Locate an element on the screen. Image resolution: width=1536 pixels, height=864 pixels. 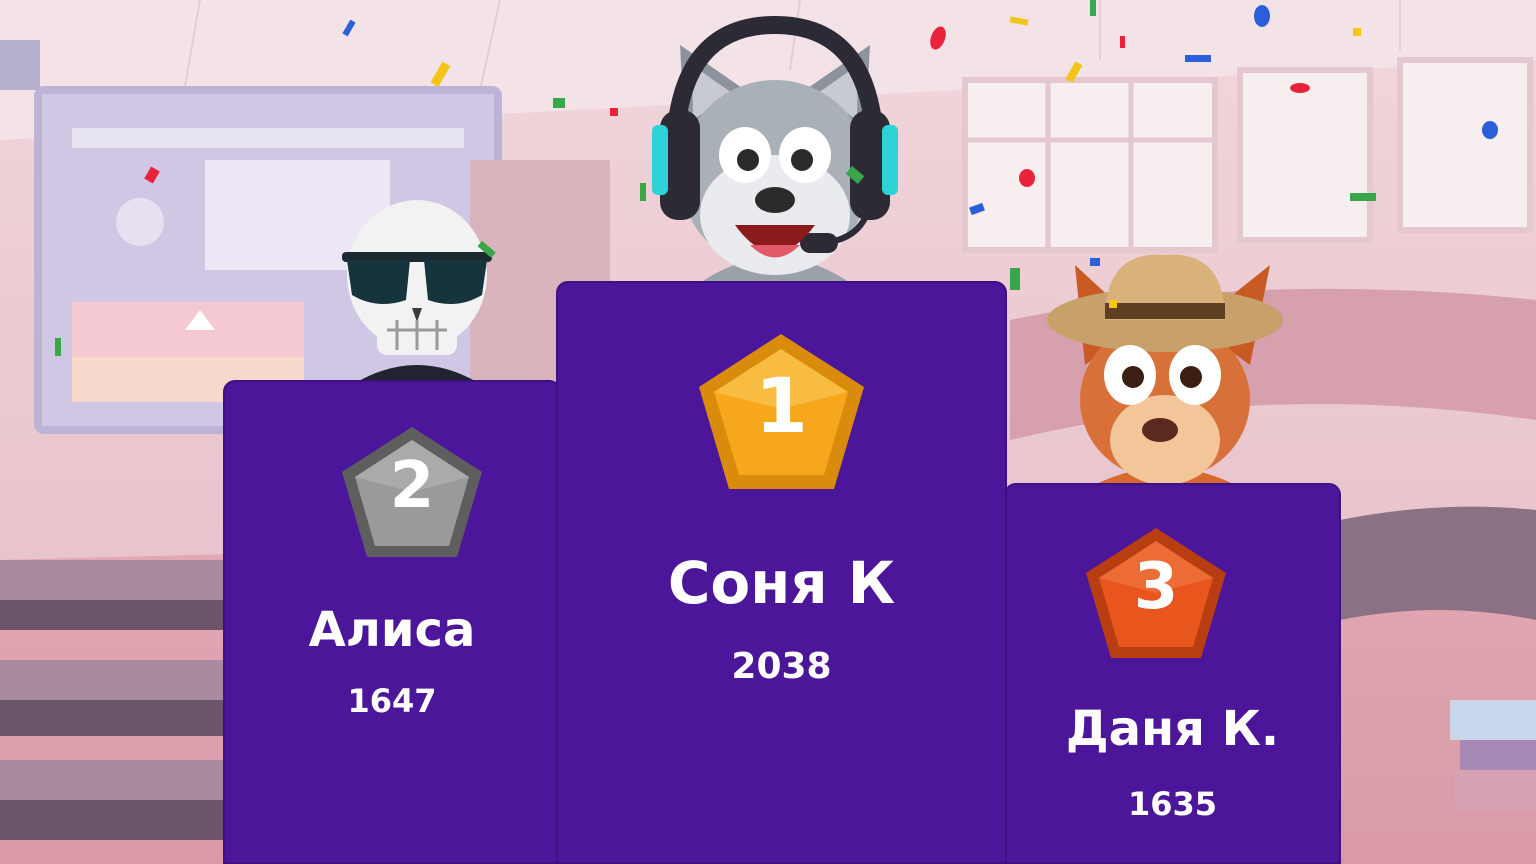
player-score-first: 2038 is located at coordinates (781, 666).